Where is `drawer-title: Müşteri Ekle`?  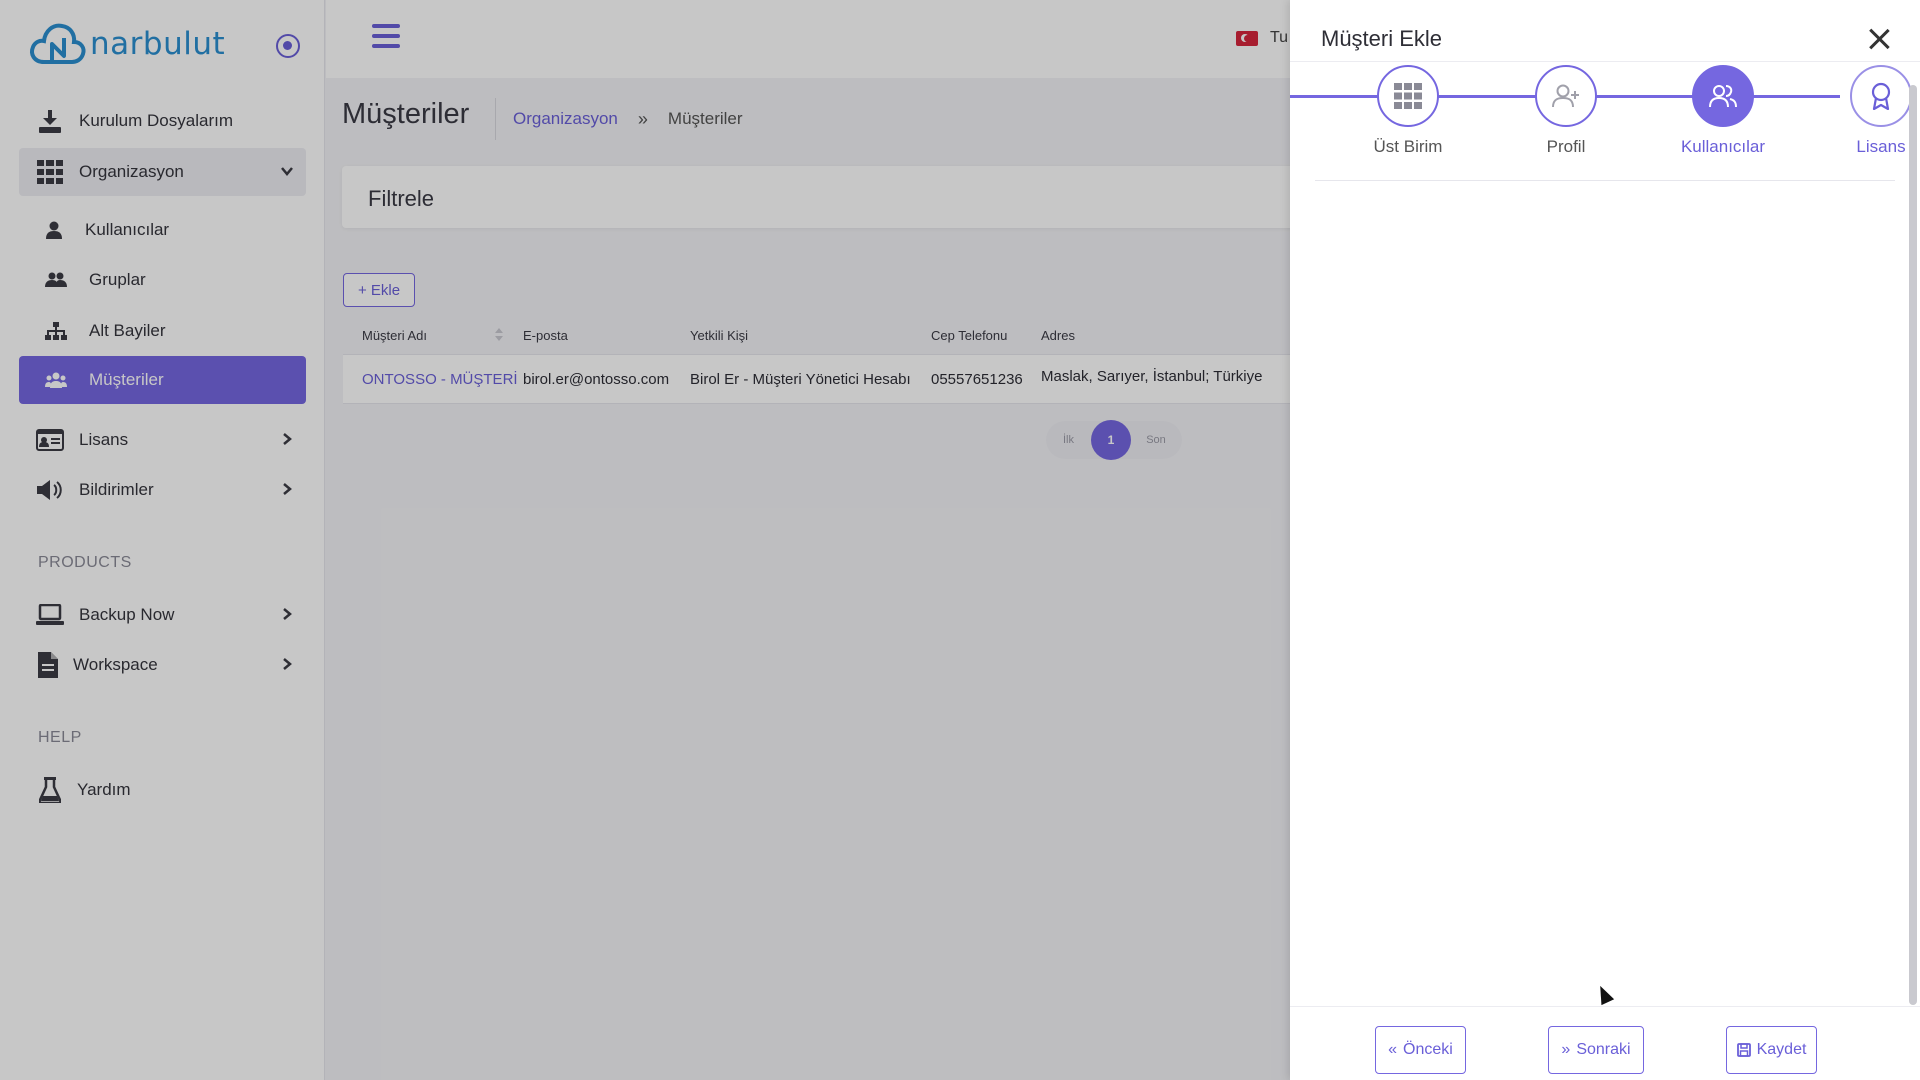 drawer-title: Müşteri Ekle is located at coordinates (1382, 38).